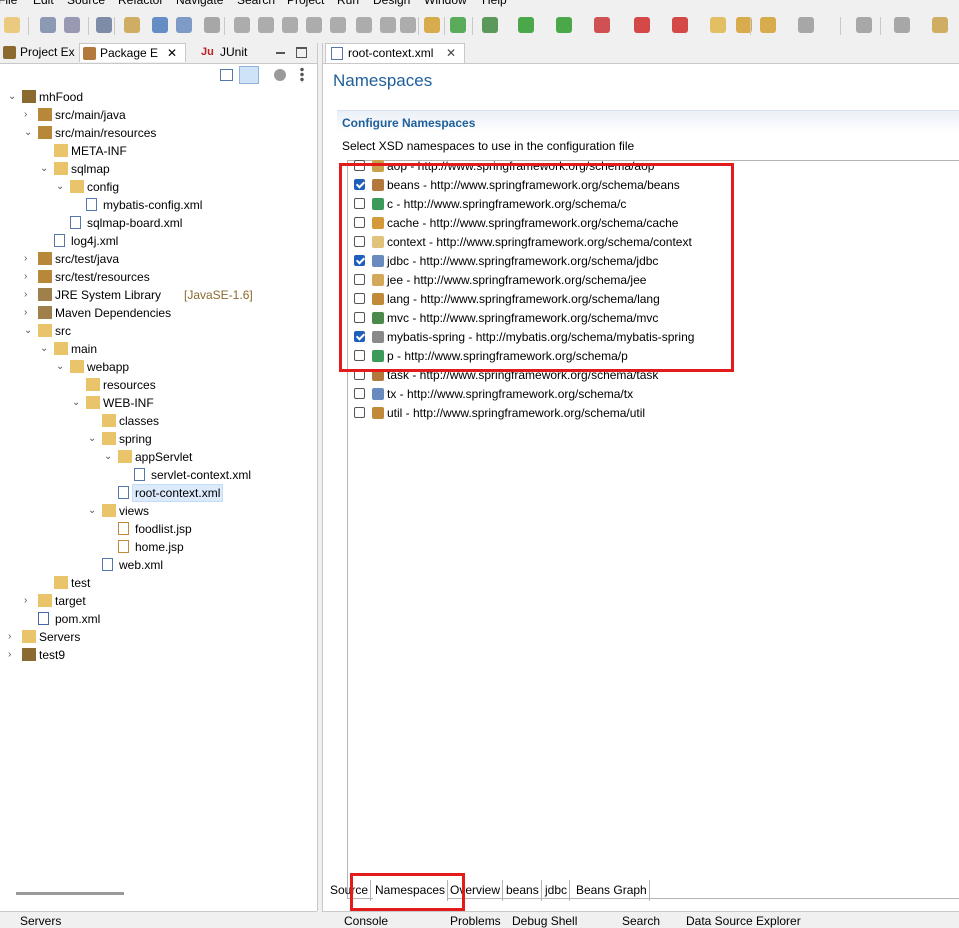 The width and height of the screenshot is (959, 928). Describe the element at coordinates (266, 25) in the screenshot. I see `suspend-icon` at that location.